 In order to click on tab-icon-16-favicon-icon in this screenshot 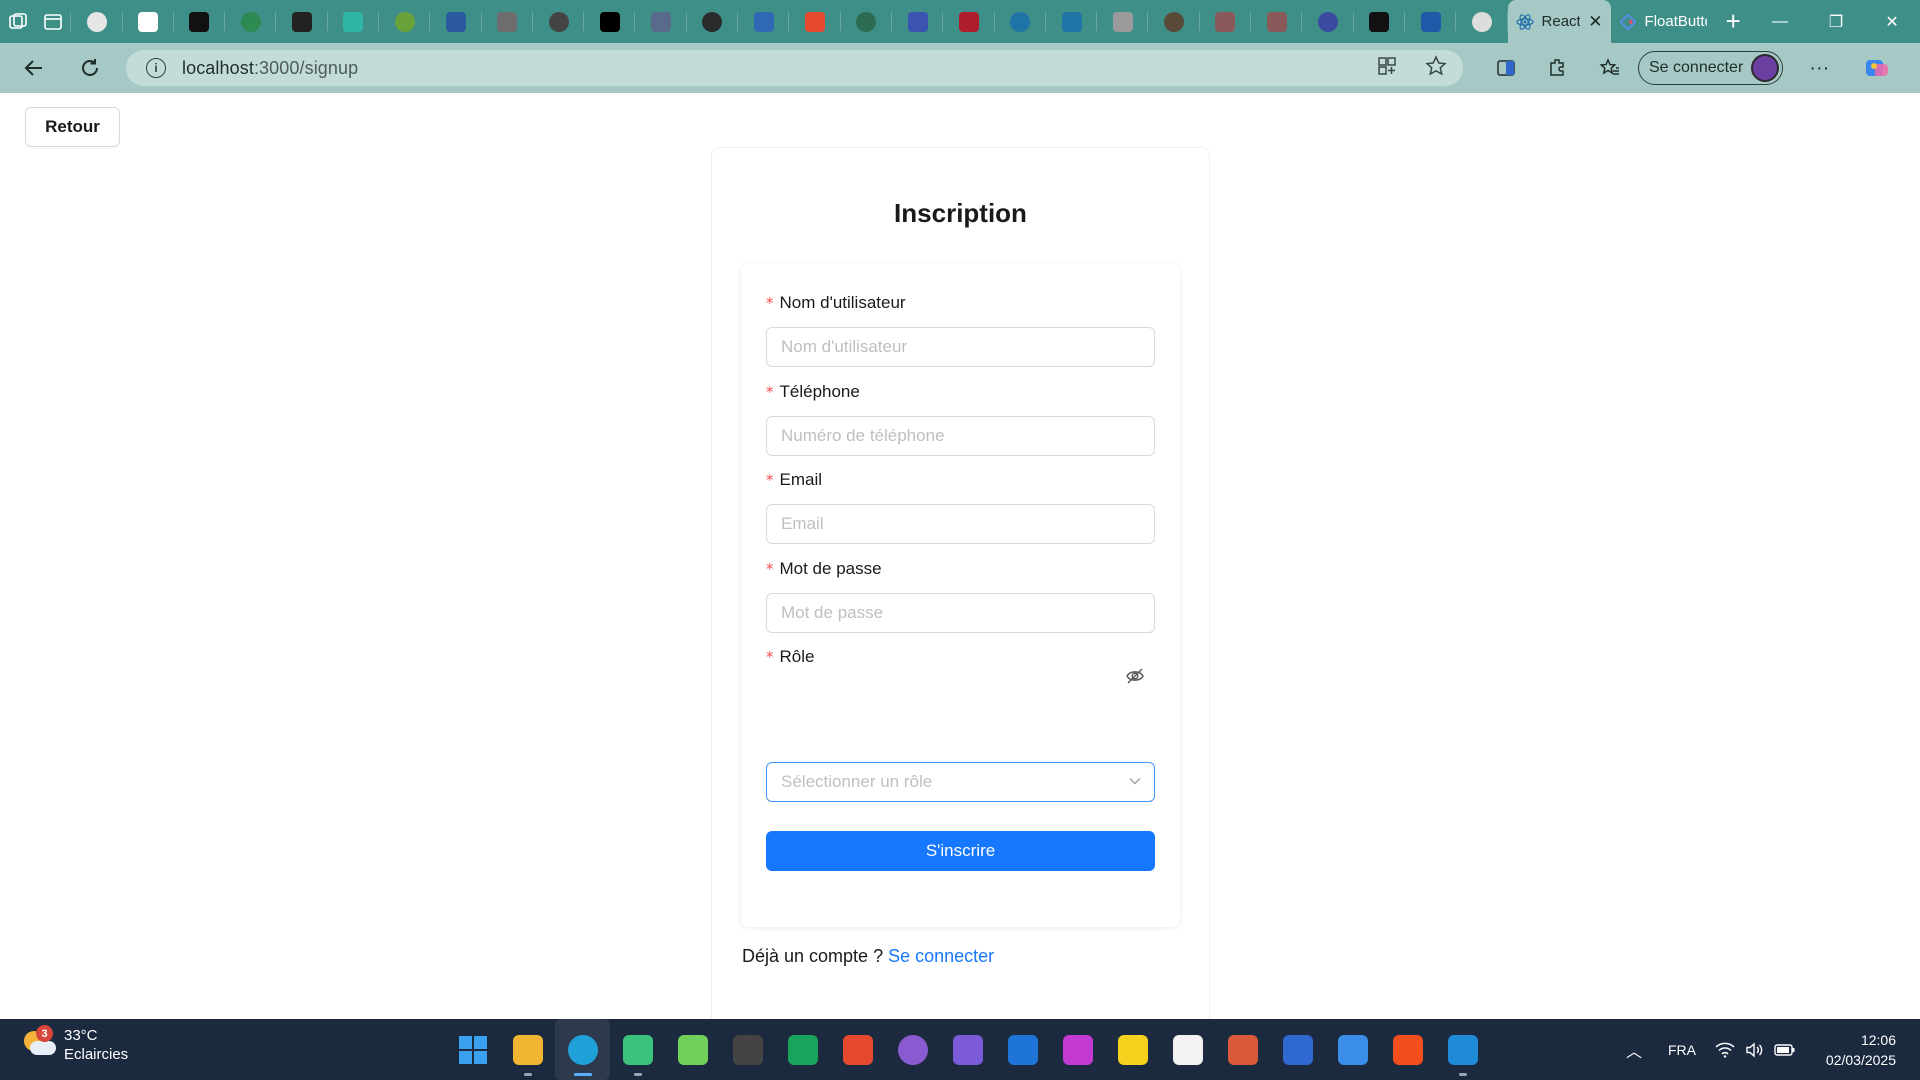, I will do `click(866, 21)`.